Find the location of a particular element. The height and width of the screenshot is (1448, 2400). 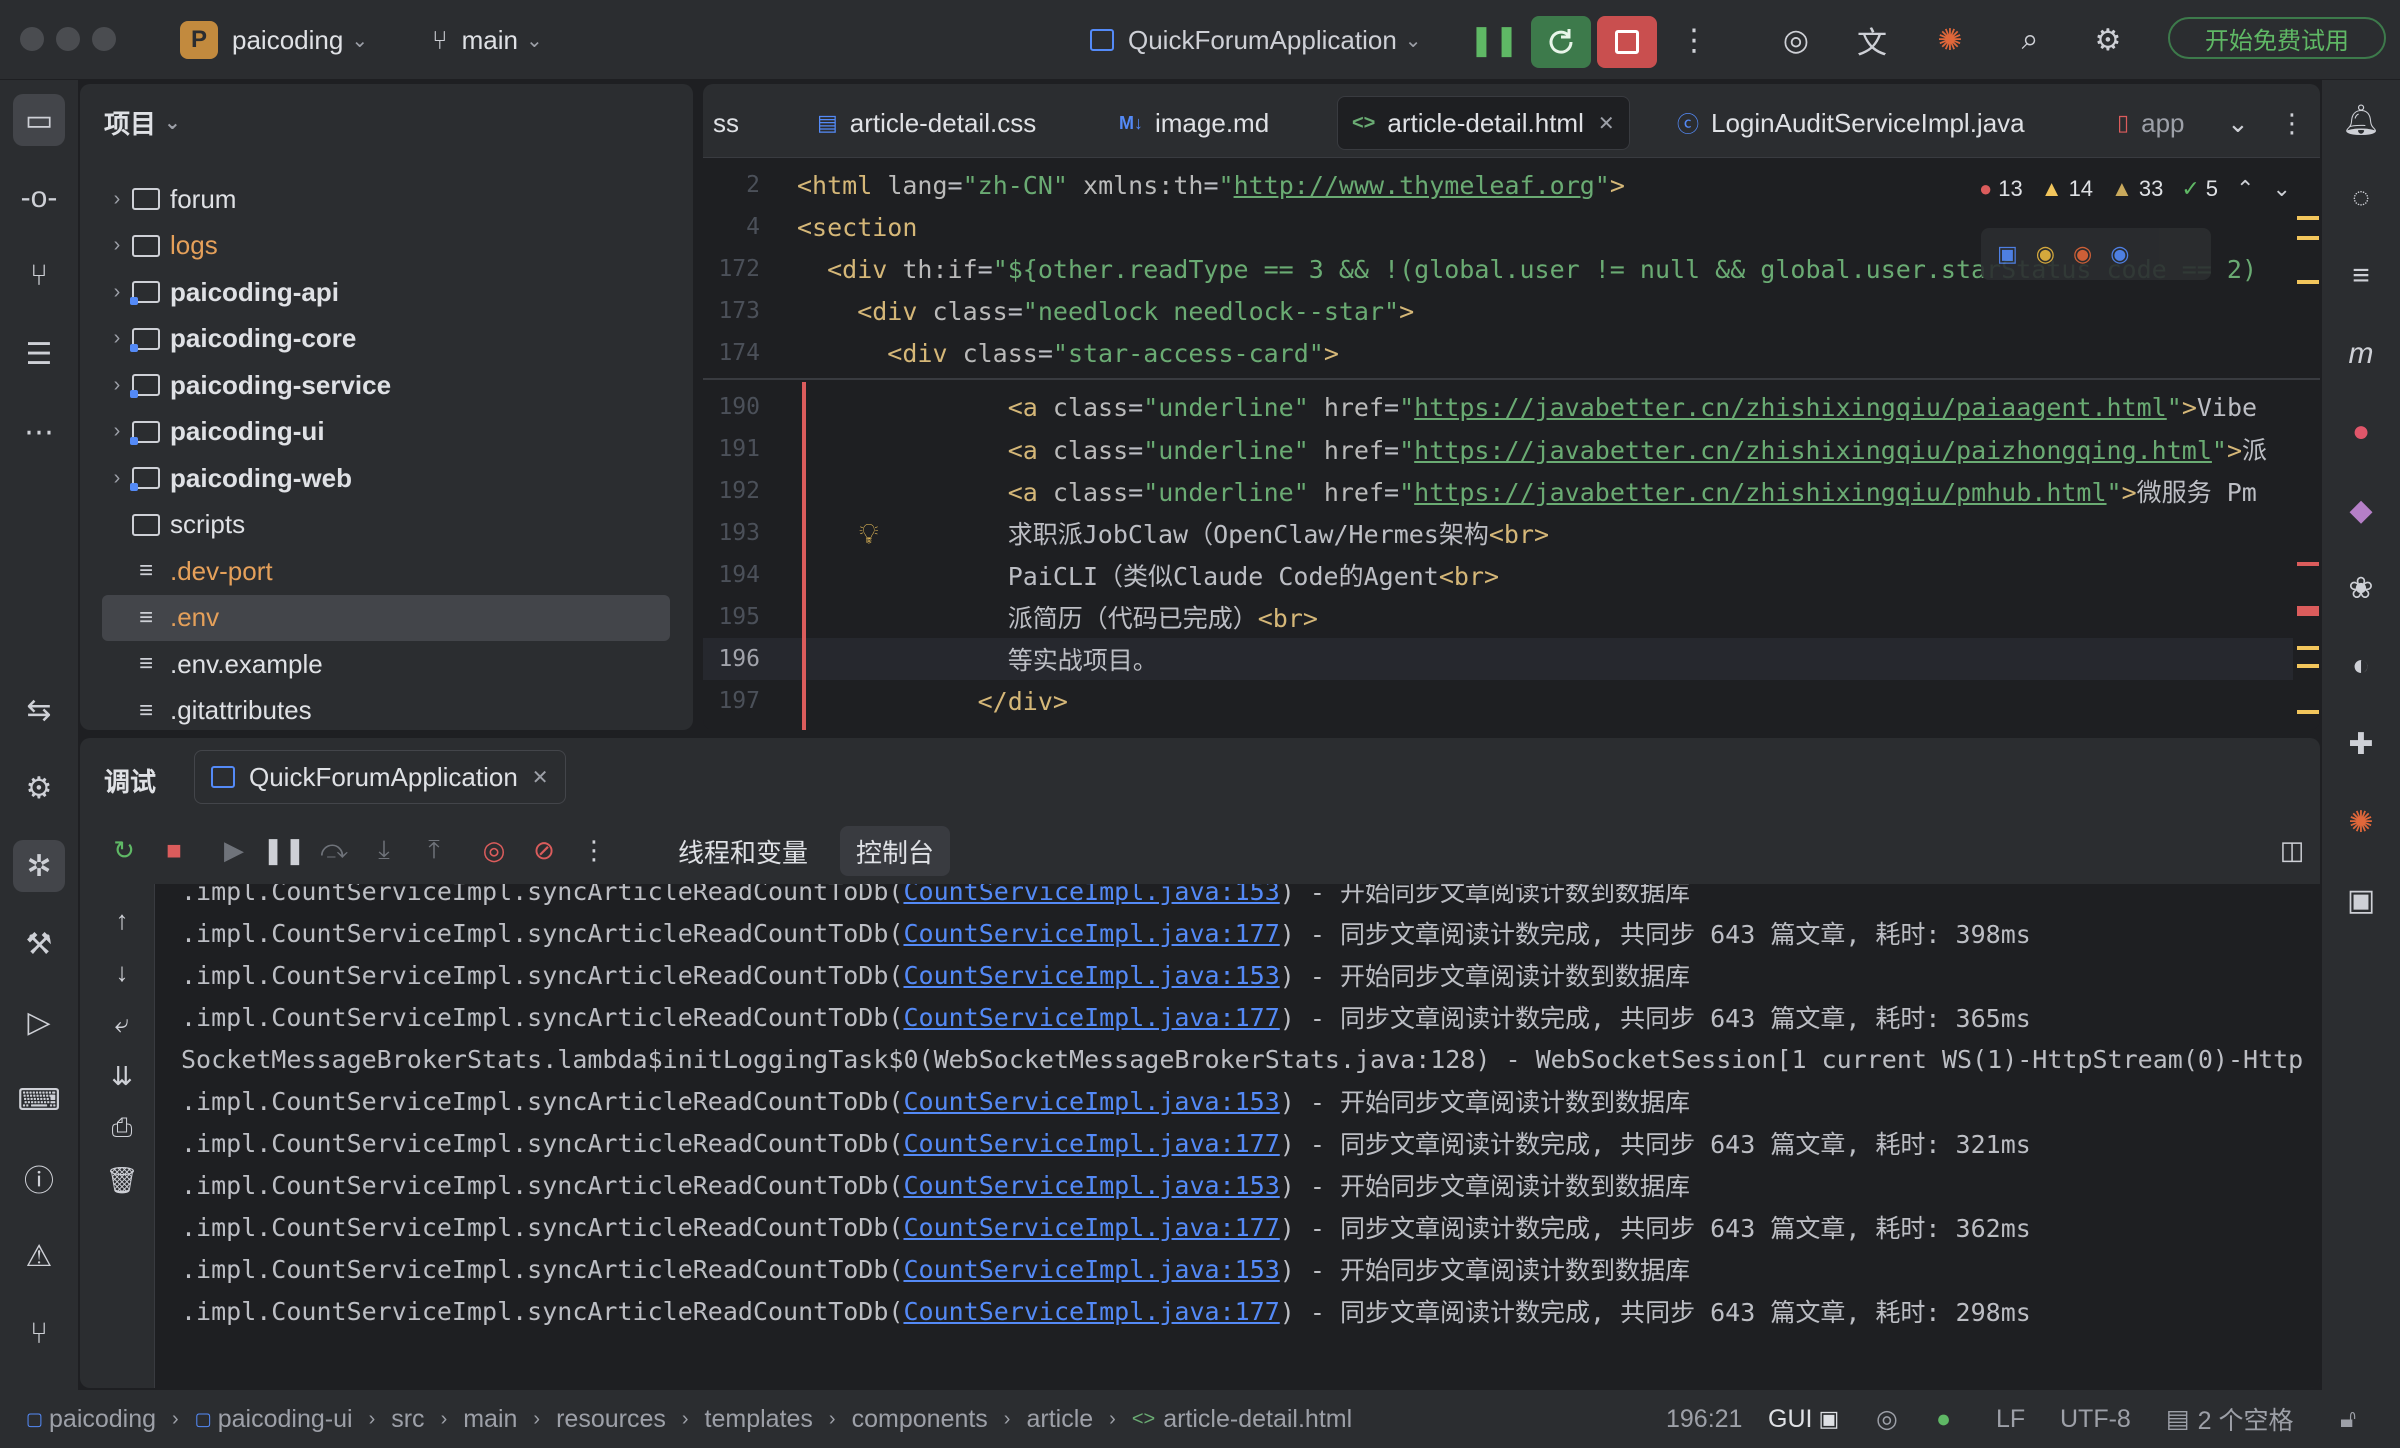

maven-icon: m is located at coordinates (2361, 354).